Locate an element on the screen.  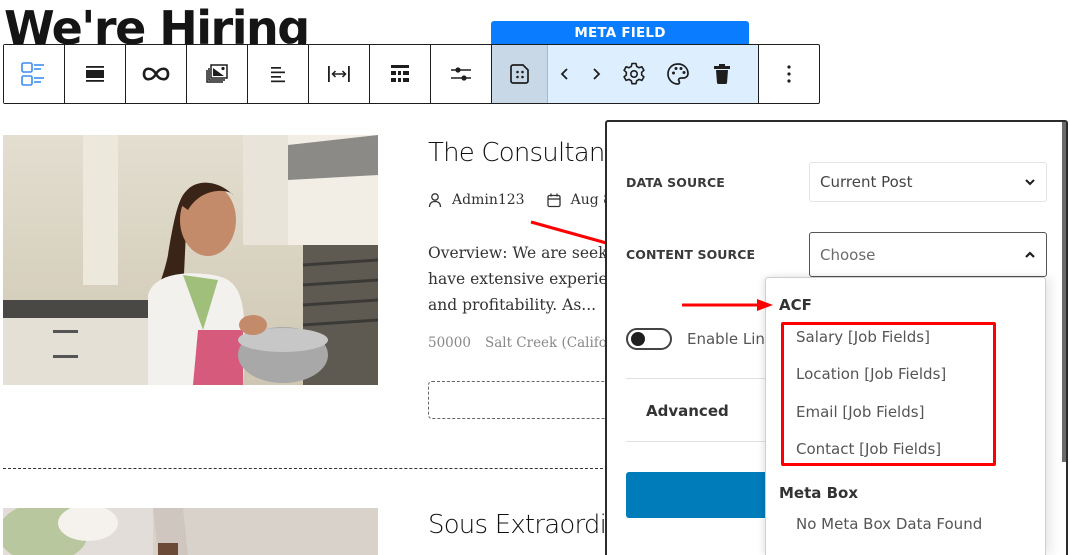
width-icon is located at coordinates (339, 74).